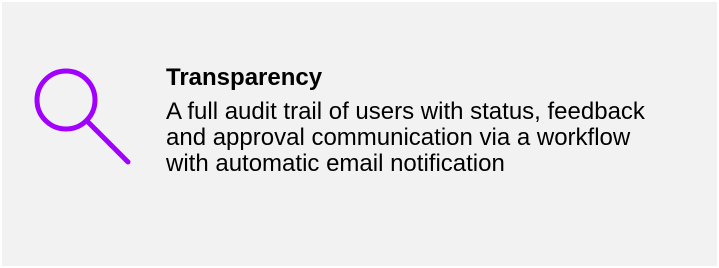 This screenshot has width=719, height=268. What do you see at coordinates (84, 118) in the screenshot?
I see `search-icon` at bounding box center [84, 118].